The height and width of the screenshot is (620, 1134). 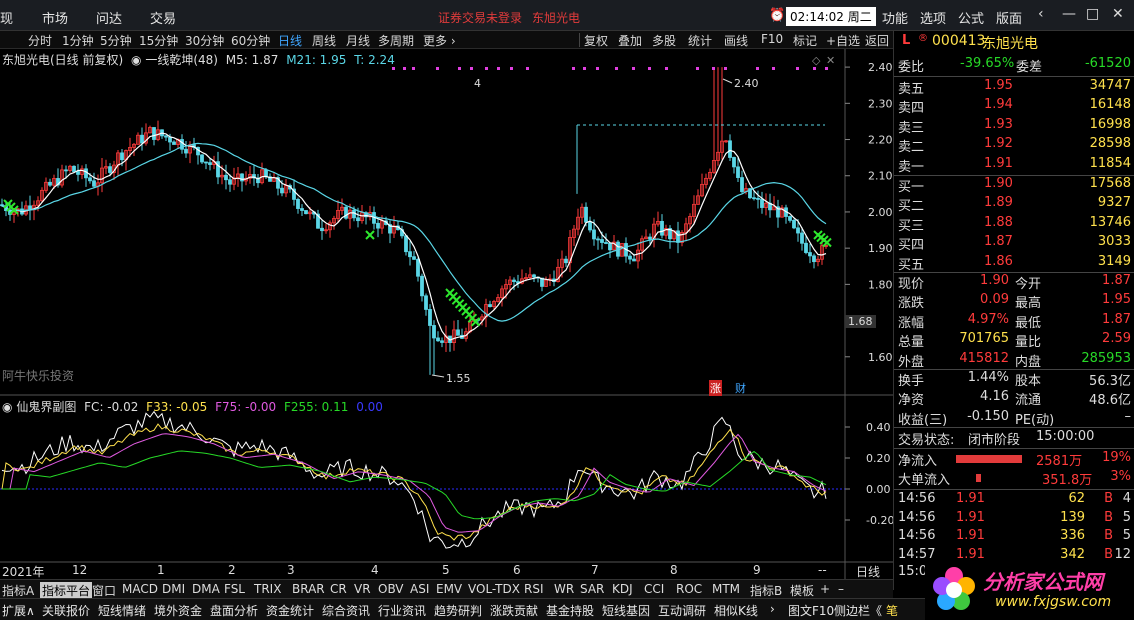 What do you see at coordinates (163, 17) in the screenshot?
I see `menu-trade: 交易` at bounding box center [163, 17].